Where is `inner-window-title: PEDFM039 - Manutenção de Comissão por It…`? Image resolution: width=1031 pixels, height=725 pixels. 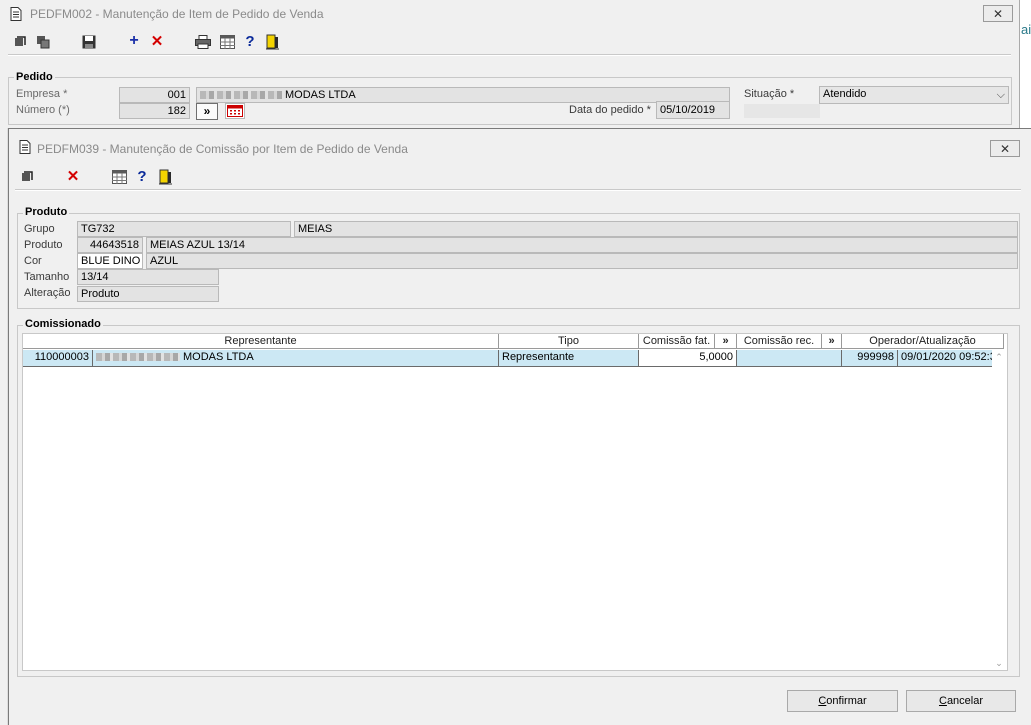 inner-window-title: PEDFM039 - Manutenção de Comissão por It… is located at coordinates (222, 149).